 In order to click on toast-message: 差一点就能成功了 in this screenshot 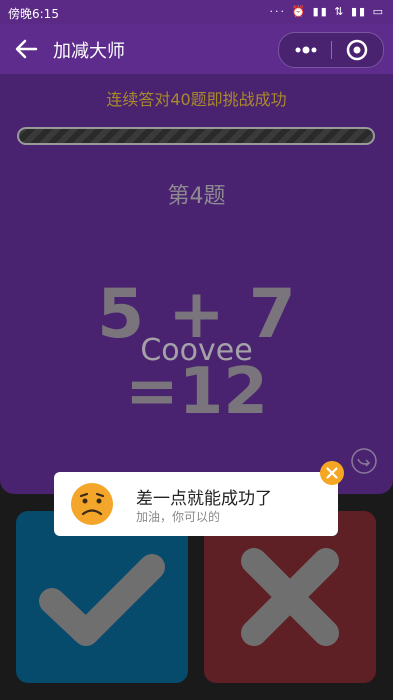, I will do `click(204, 499)`.